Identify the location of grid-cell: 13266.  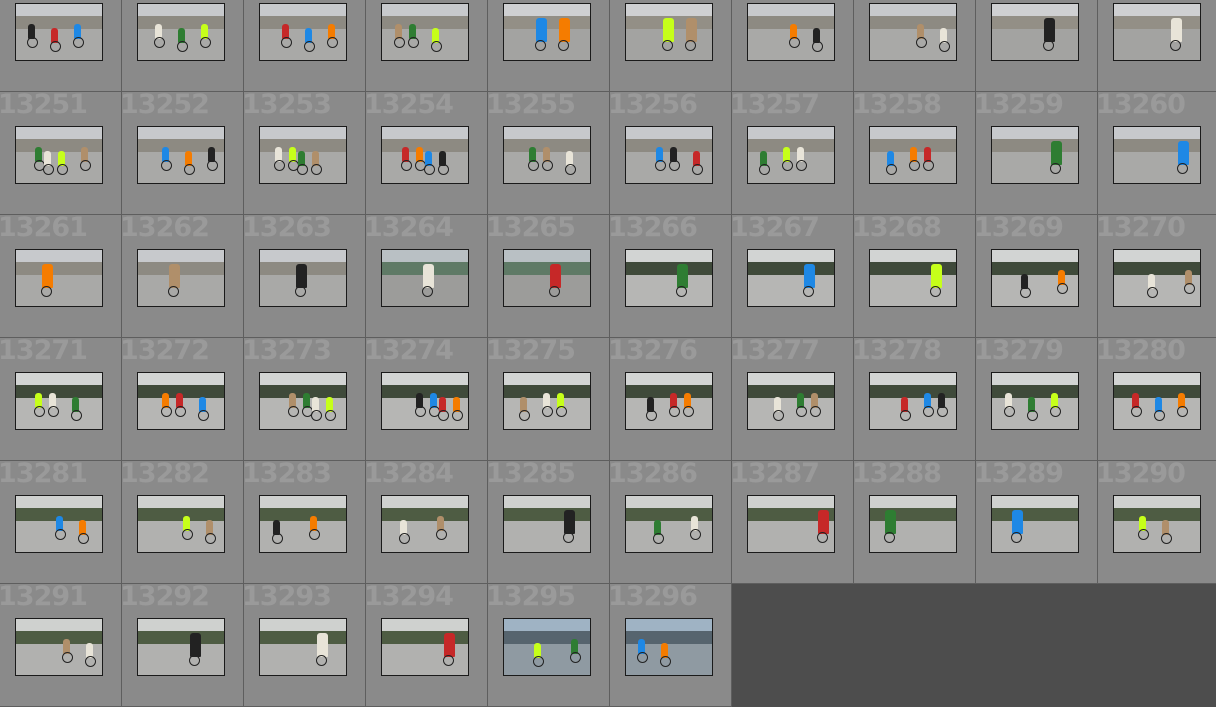
(671, 276).